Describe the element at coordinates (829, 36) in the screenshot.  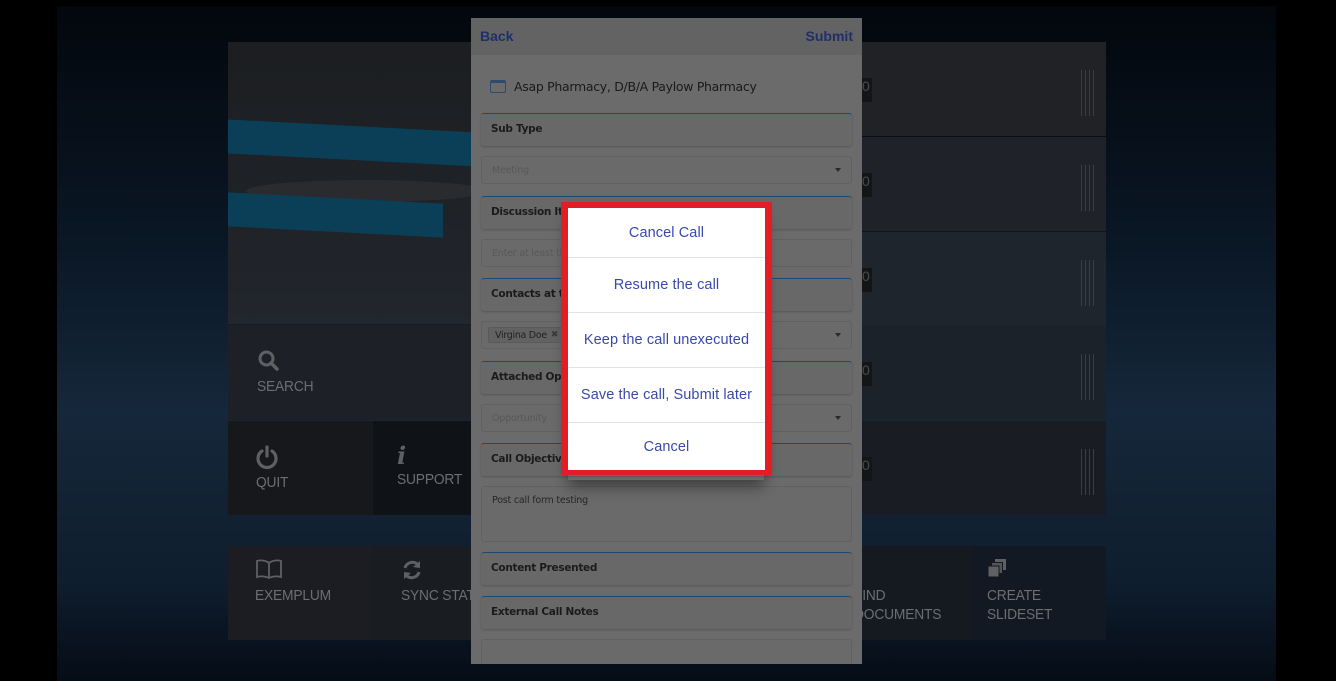
I see `submit-button: Submit` at that location.